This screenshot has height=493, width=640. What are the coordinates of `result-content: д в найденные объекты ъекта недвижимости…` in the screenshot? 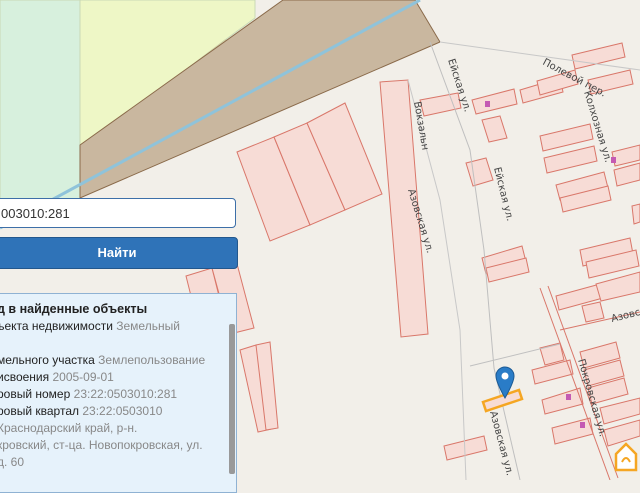 It's located at (109, 386).